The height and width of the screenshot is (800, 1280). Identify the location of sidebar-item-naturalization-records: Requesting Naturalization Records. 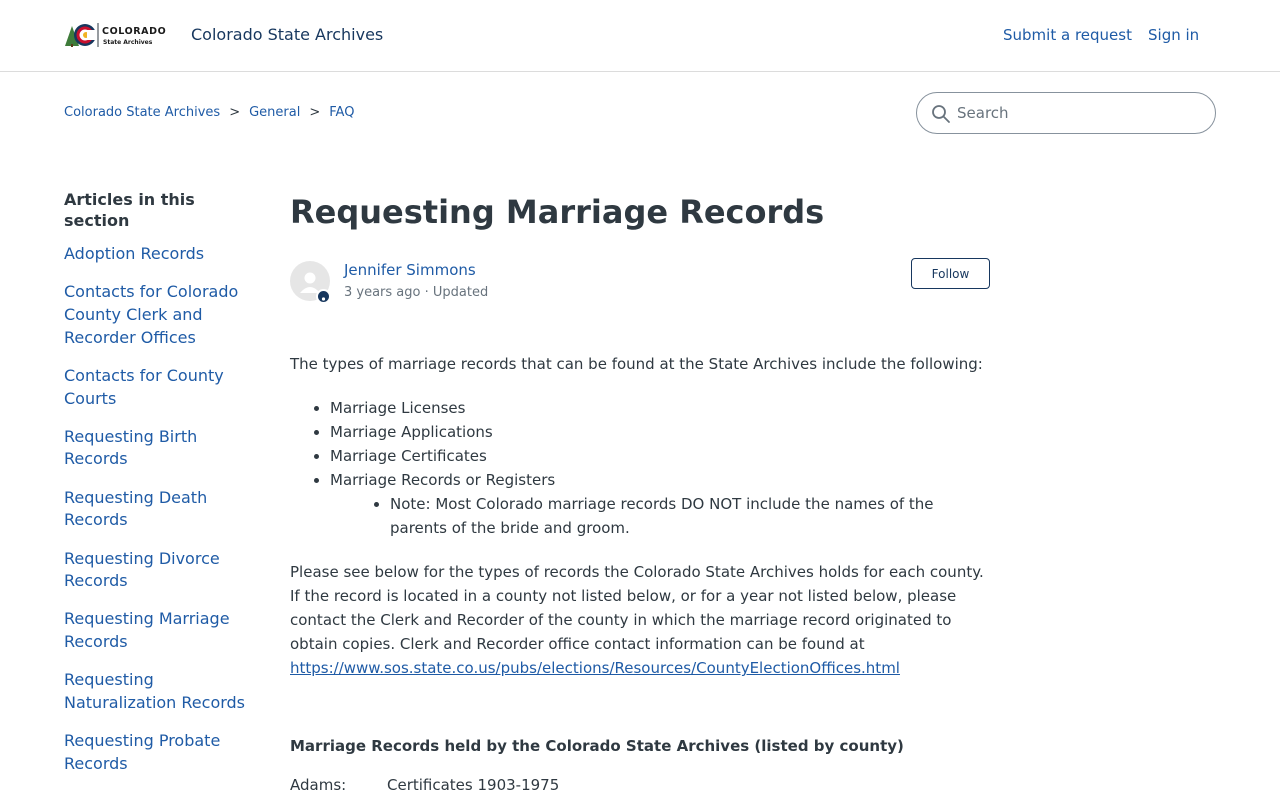
(164, 691).